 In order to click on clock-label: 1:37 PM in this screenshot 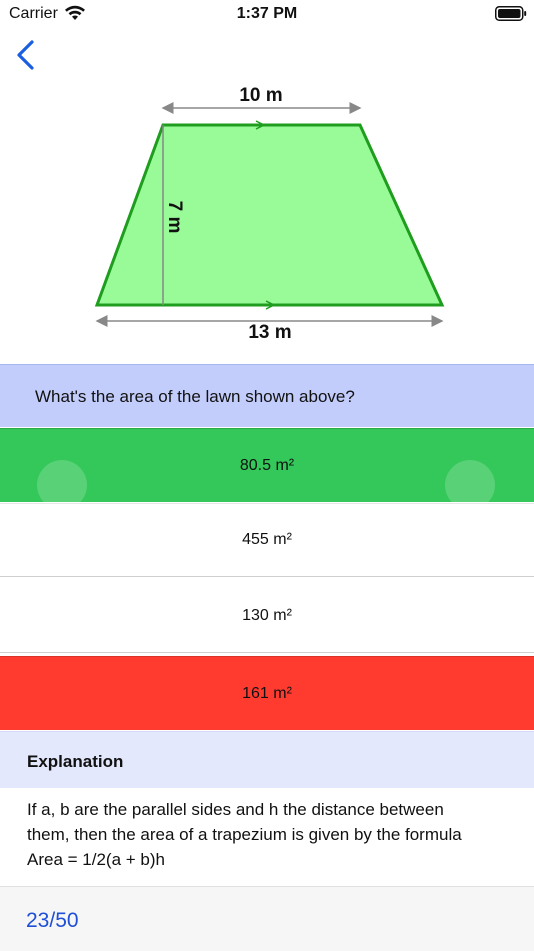, I will do `click(267, 13)`.